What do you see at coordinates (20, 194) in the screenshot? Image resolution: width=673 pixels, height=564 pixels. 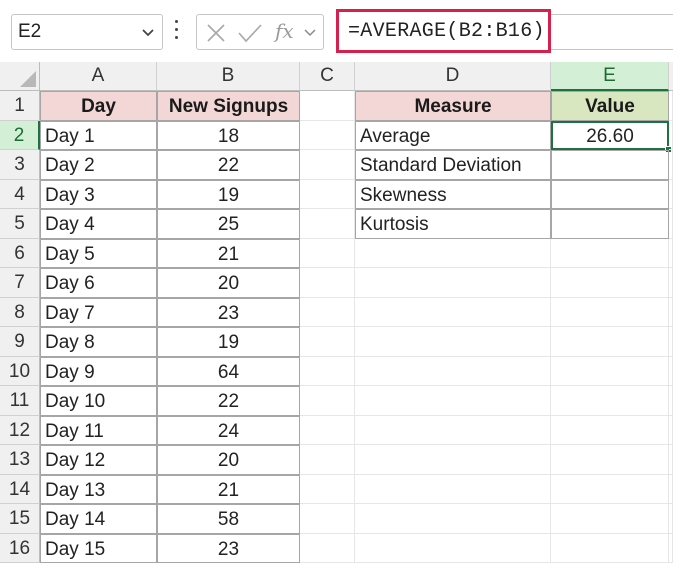 I see `row-header-4: 4` at bounding box center [20, 194].